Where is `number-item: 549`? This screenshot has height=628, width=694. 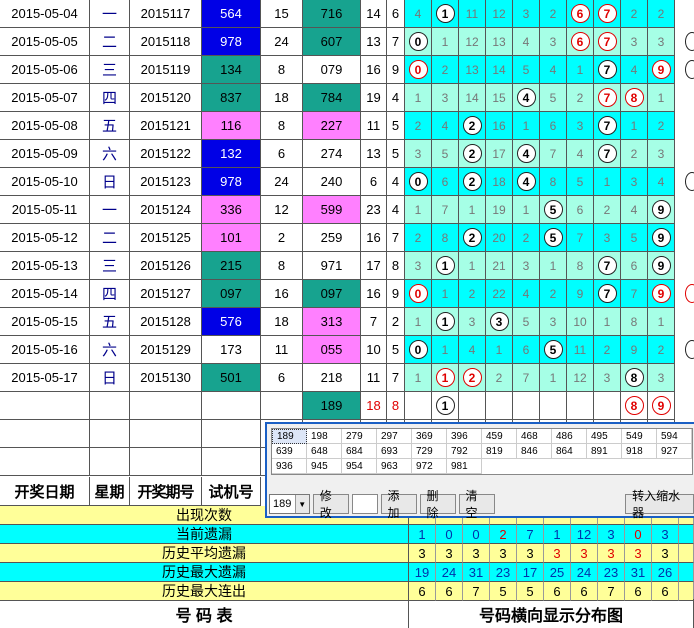 number-item: 549 is located at coordinates (639, 436).